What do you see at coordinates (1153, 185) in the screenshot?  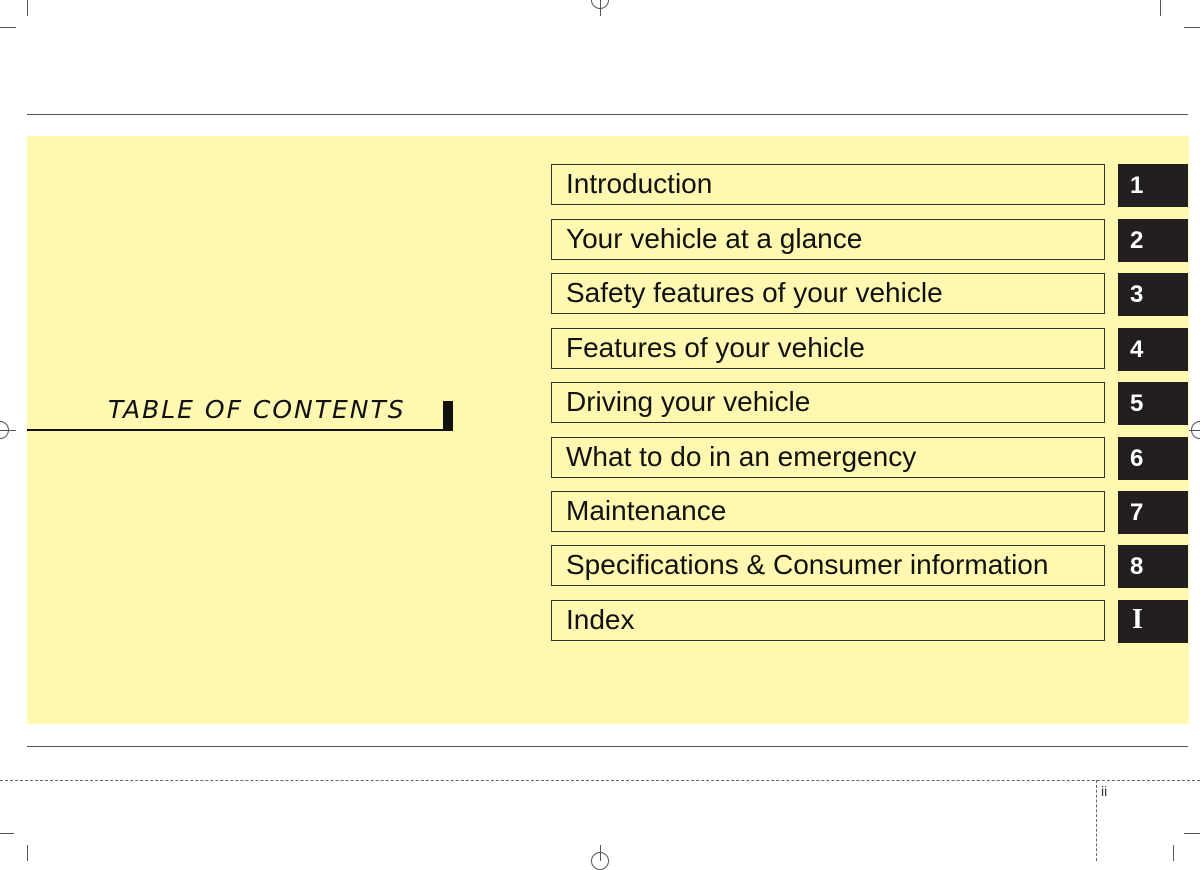 I see `chapter-tab-1: 1` at bounding box center [1153, 185].